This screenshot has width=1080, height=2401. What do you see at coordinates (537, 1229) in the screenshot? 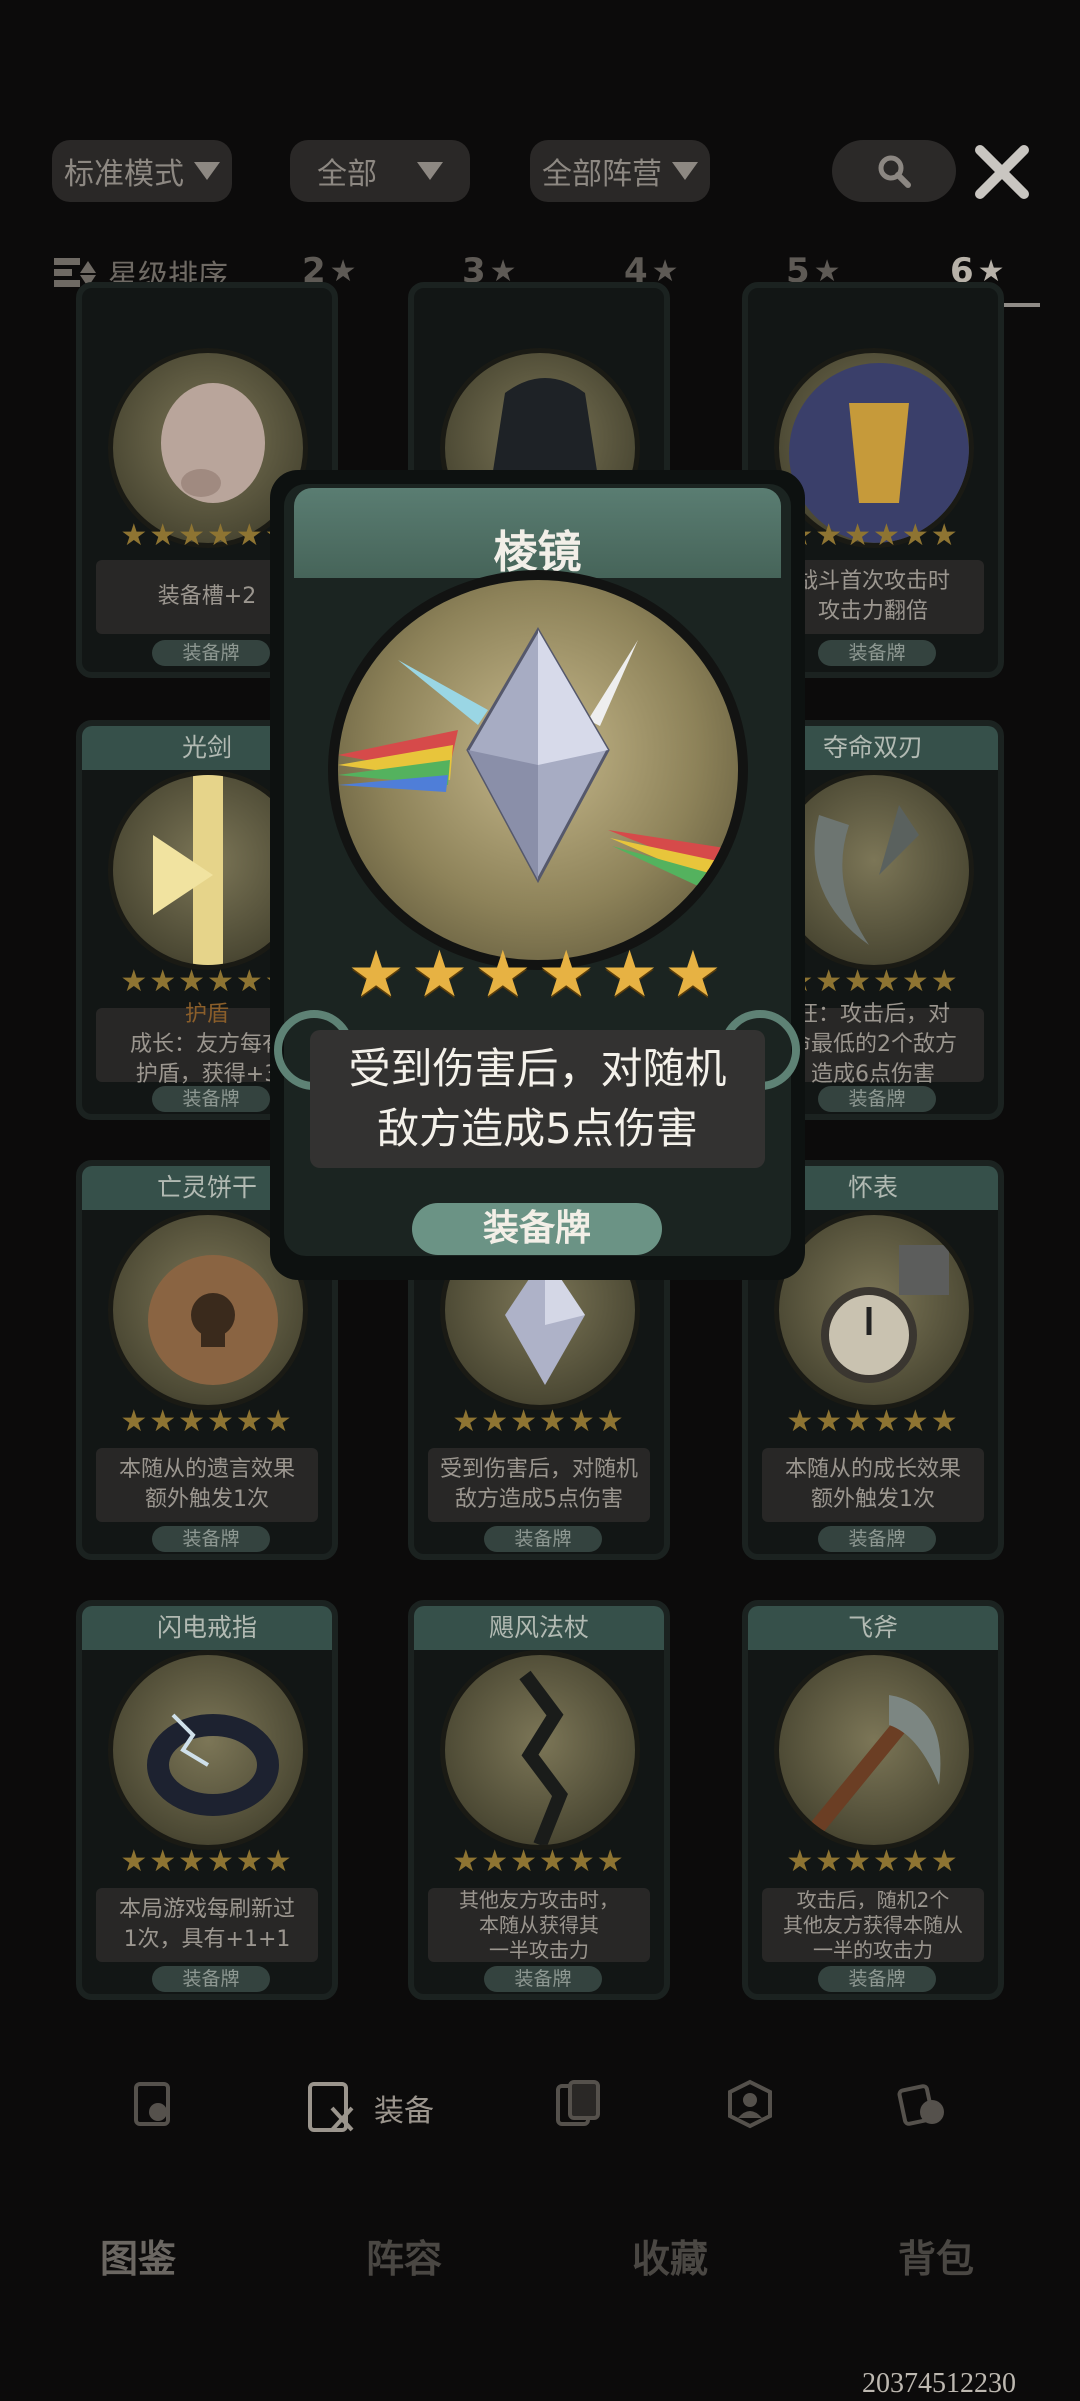
I see `popup-card-type-badge: 装备牌` at bounding box center [537, 1229].